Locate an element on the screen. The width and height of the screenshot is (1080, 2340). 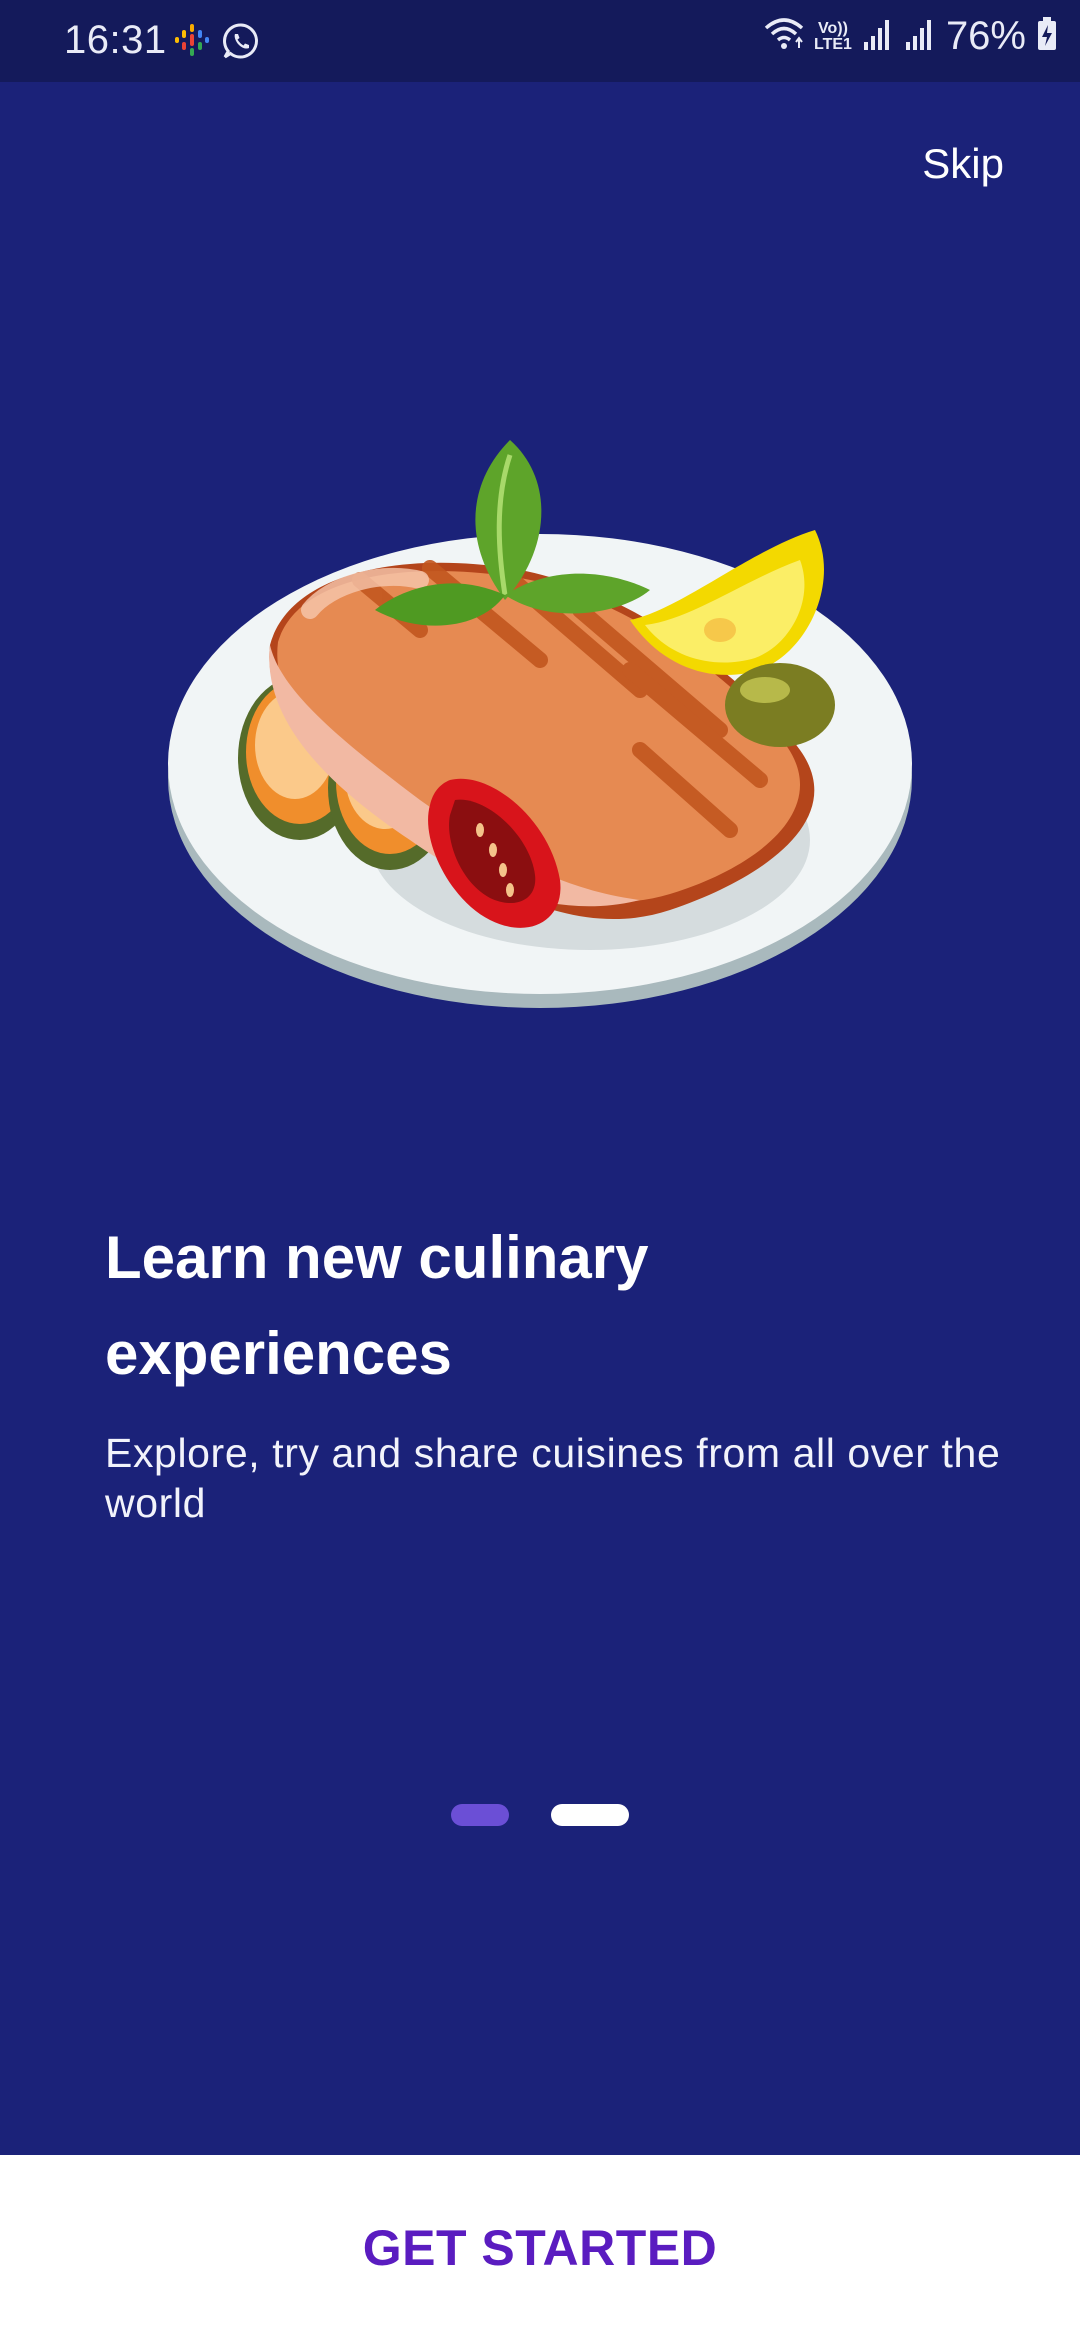
system-status-icons: Vo)) LTE1 76% is located at coordinates (911, 36).